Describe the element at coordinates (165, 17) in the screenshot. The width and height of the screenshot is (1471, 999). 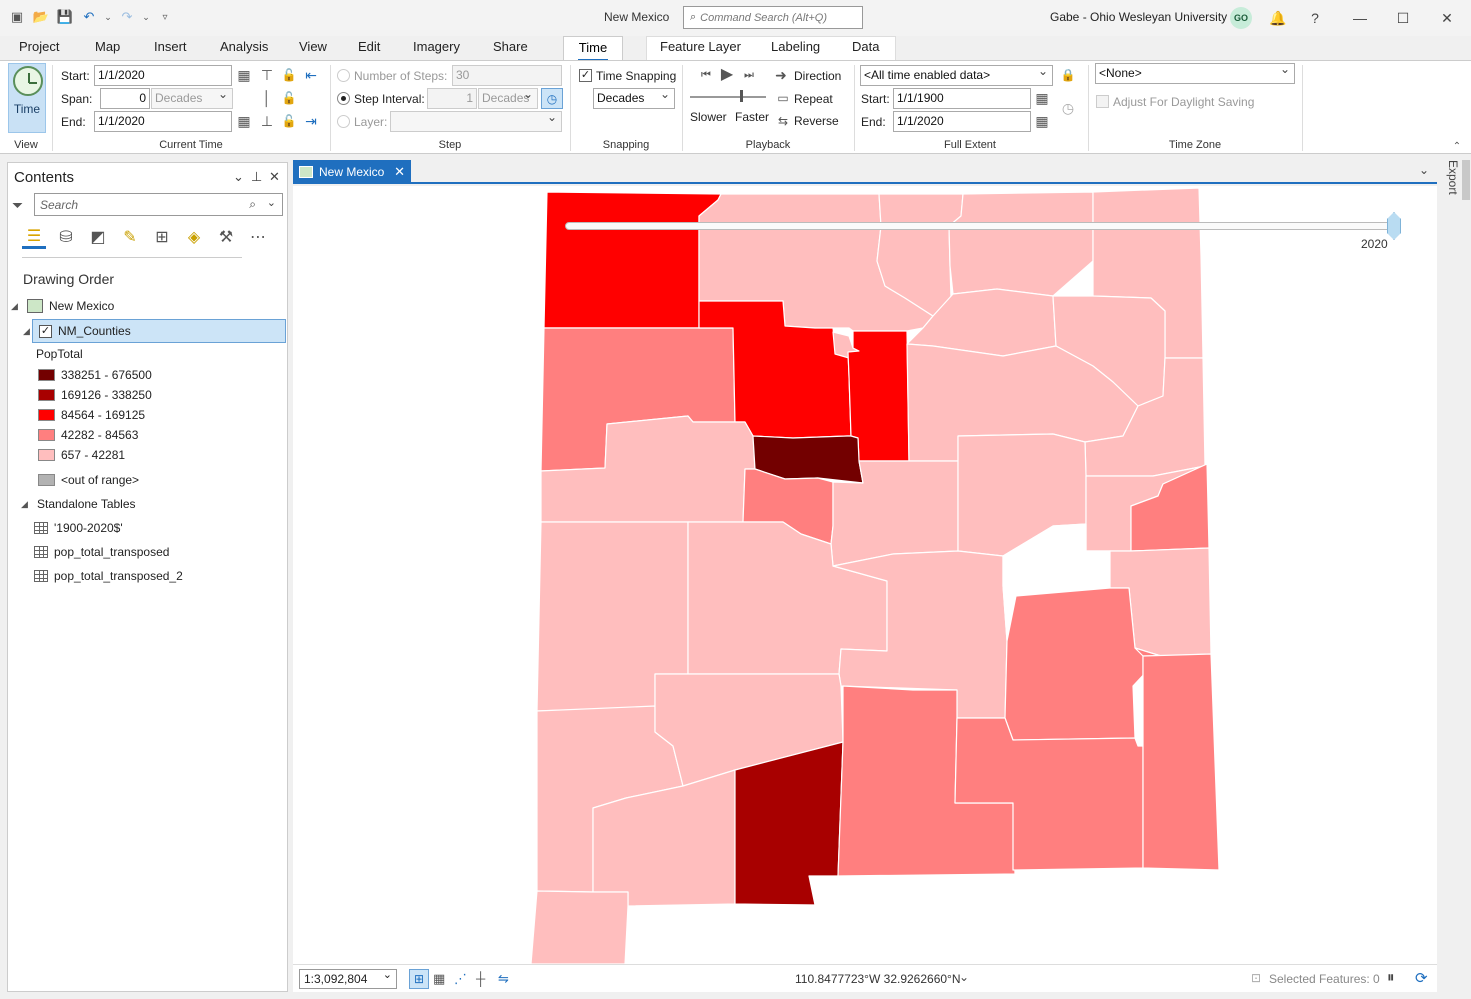
I see `customize-toolbar-icon: ▿` at that location.